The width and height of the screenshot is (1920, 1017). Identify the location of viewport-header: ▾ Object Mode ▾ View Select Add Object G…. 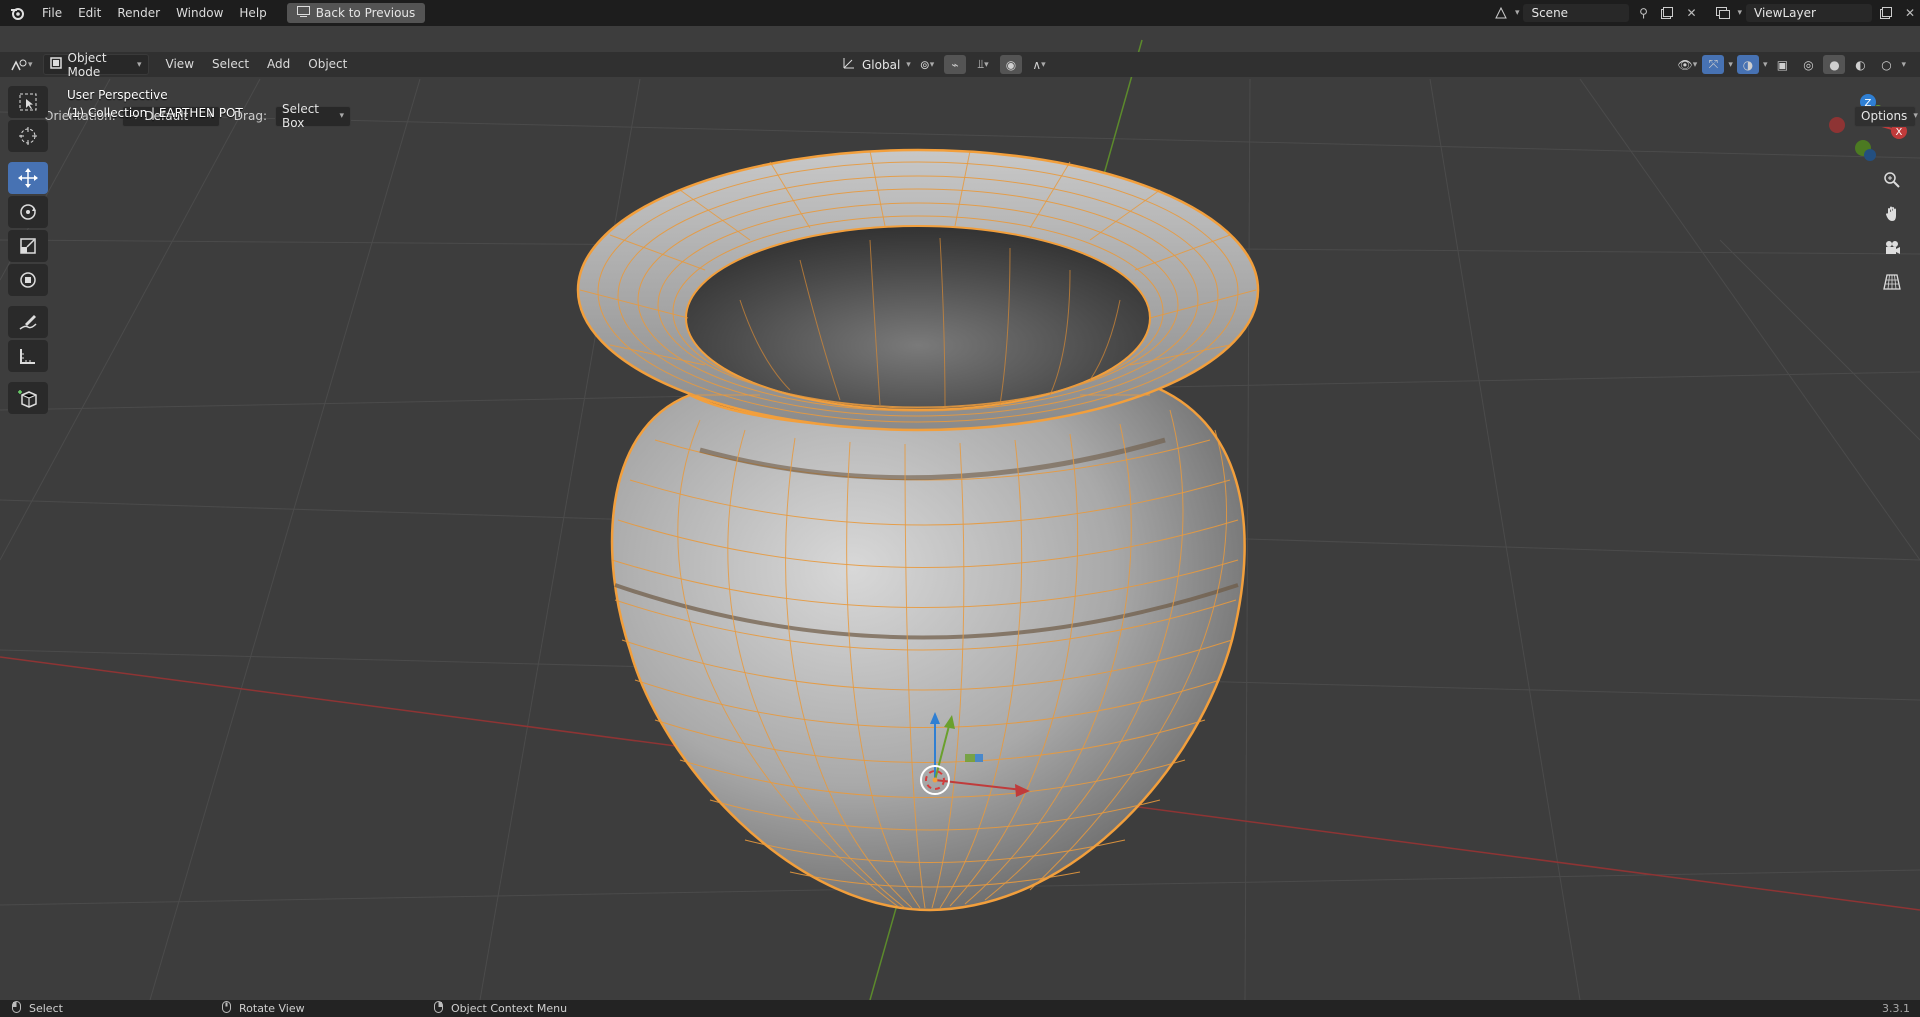
(960, 65).